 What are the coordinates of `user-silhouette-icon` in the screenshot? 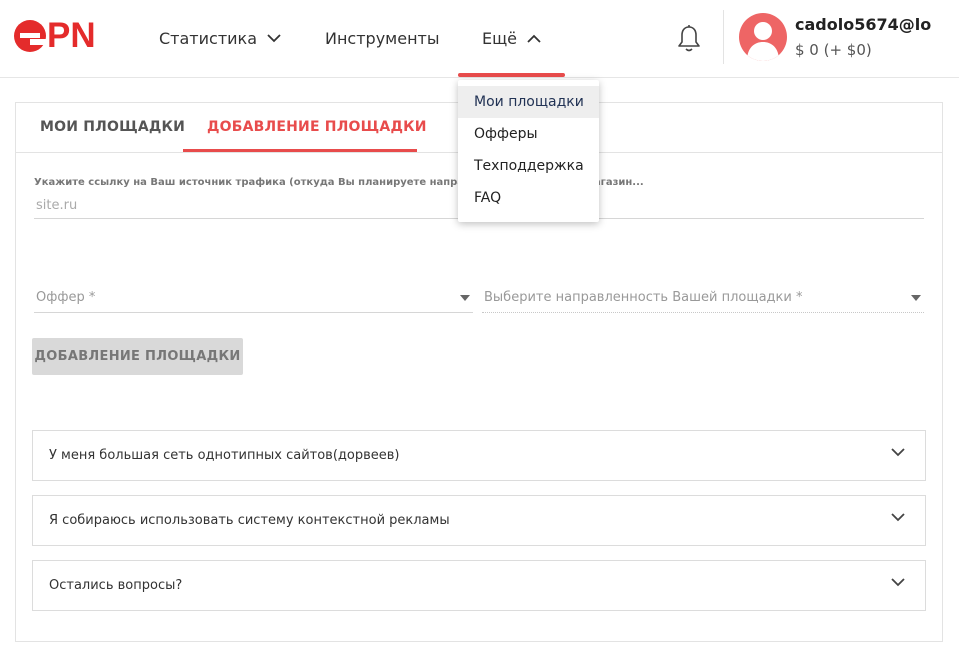 It's located at (763, 41).